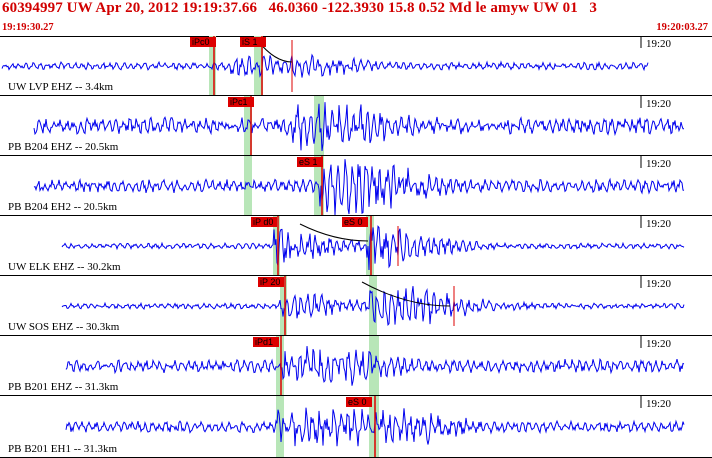 This screenshot has width=712, height=458. I want to click on station-label: UW SOS EHZ -- 30.3km, so click(64, 327).